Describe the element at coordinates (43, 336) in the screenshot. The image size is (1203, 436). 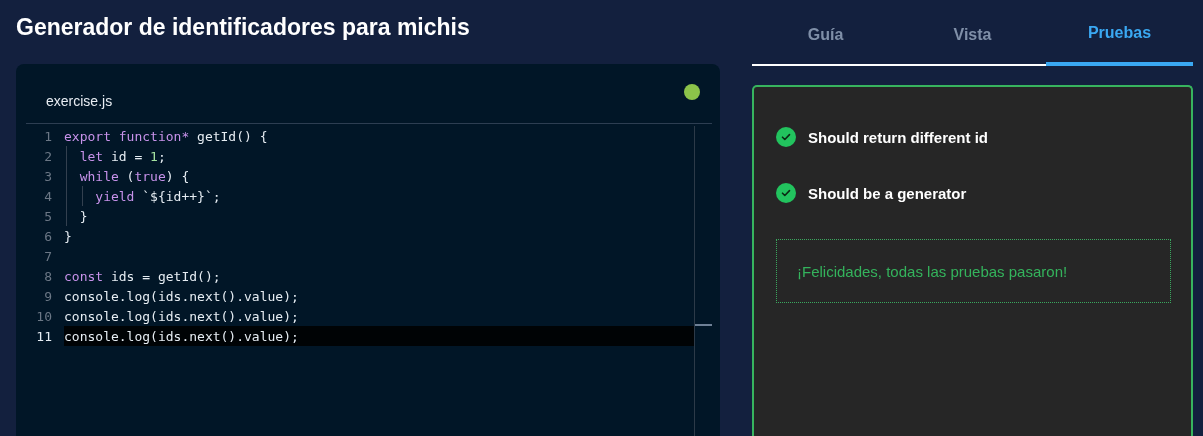
I see `line-number: 11` at that location.